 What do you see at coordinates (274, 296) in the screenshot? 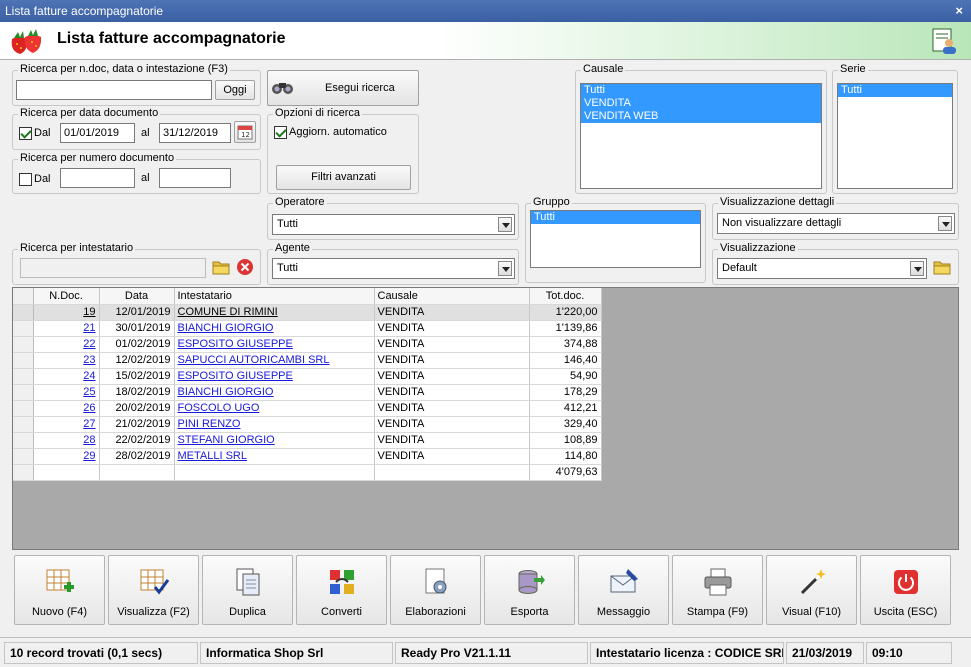
I see `column-header-intestatario: Intestatario` at bounding box center [274, 296].